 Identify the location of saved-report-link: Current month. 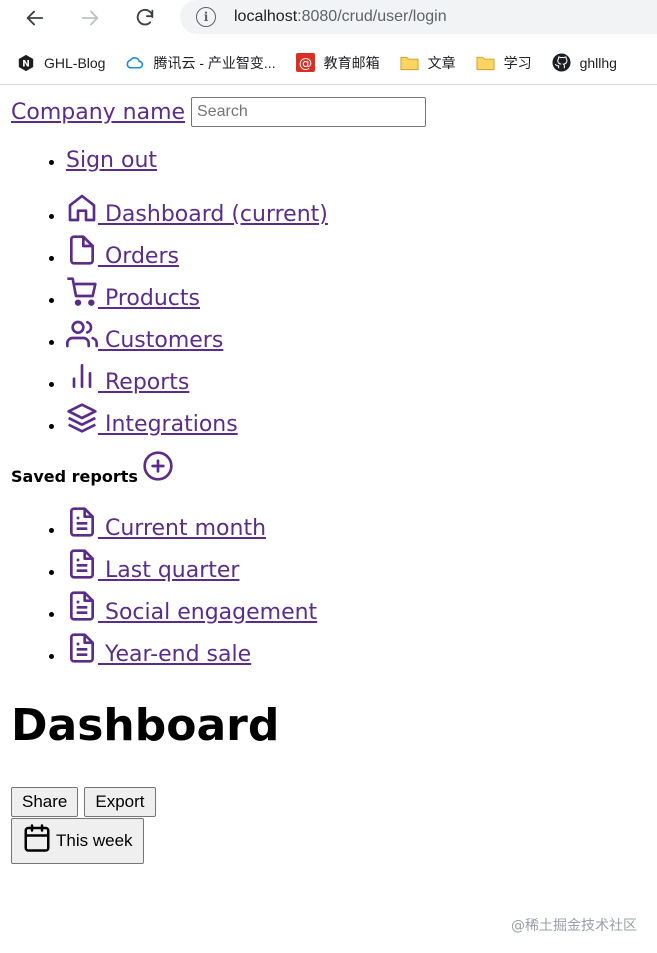
(166, 524).